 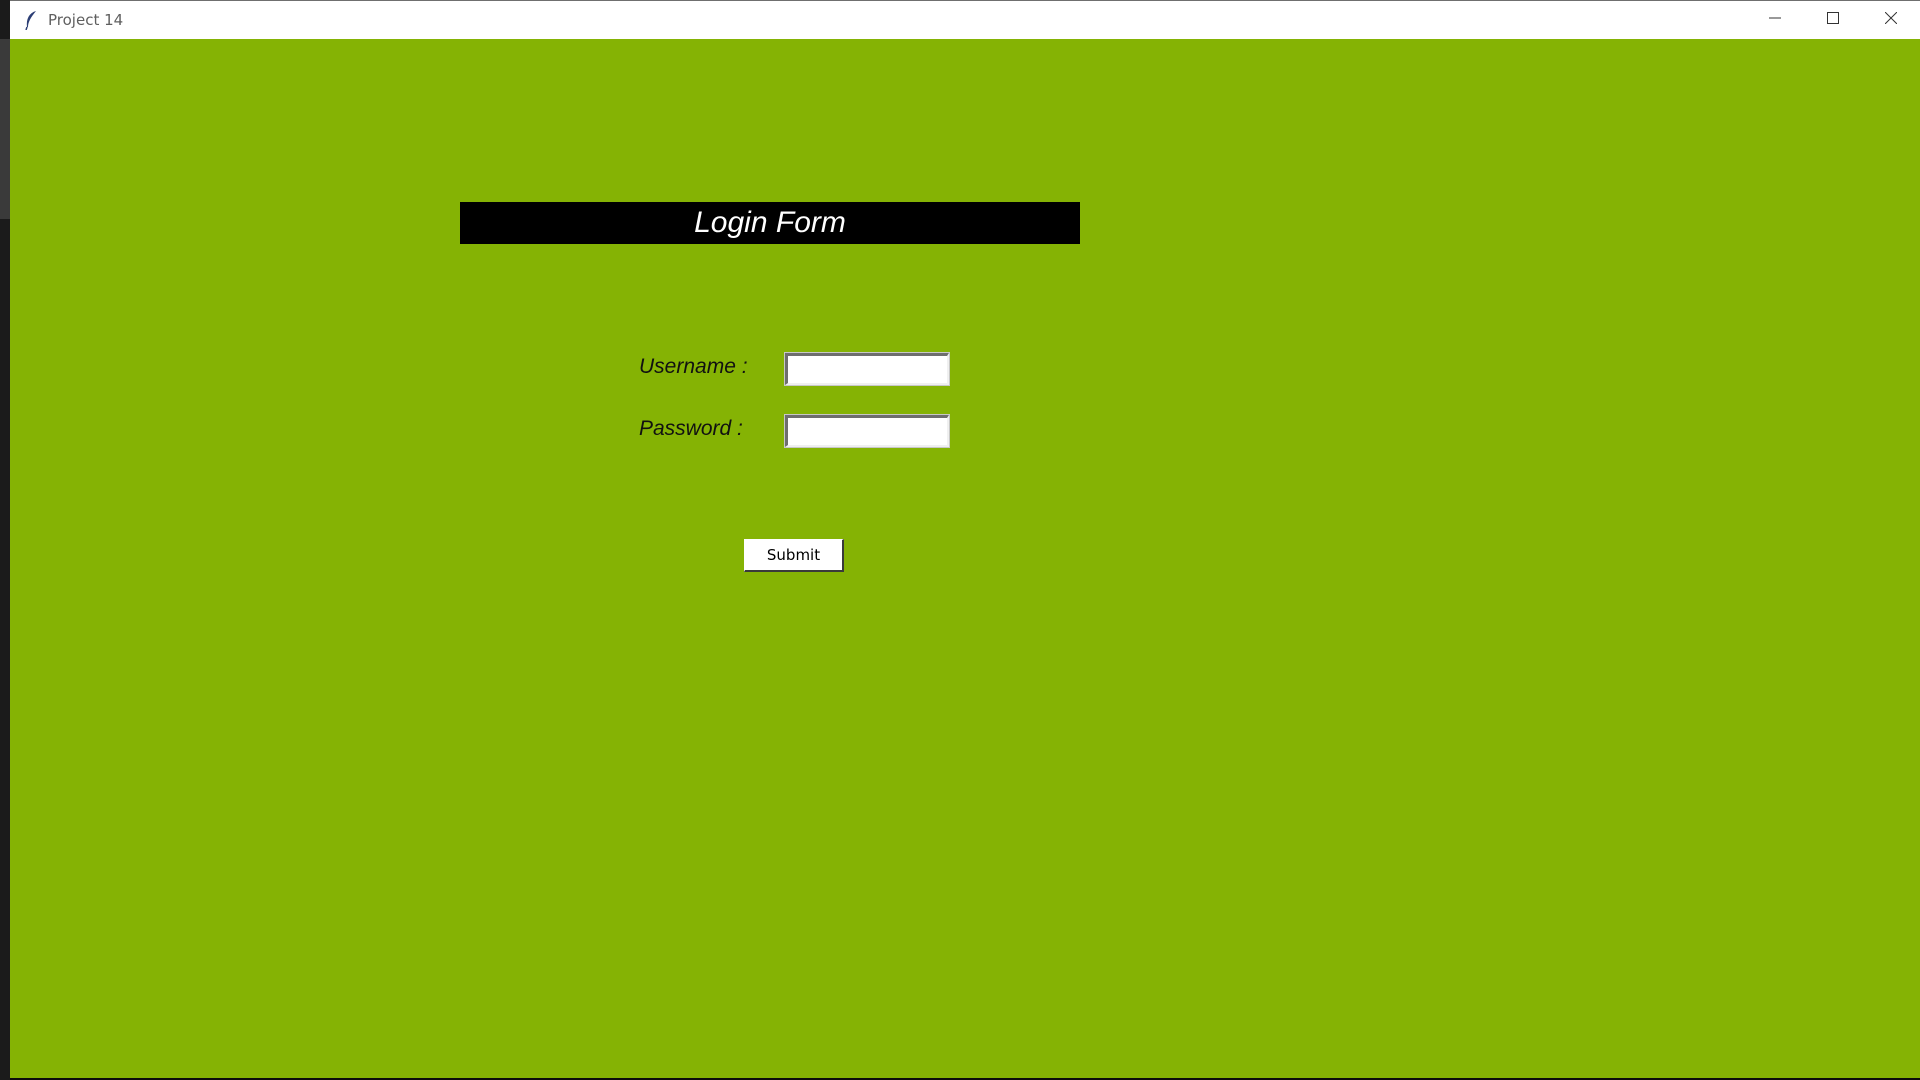 I want to click on maximize-button, so click(x=1833, y=20).